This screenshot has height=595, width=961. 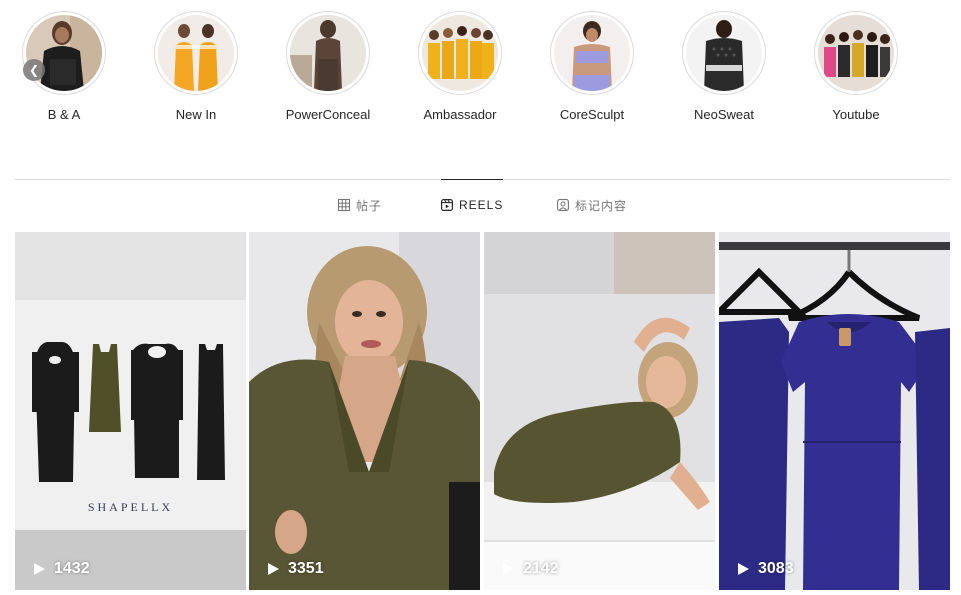 I want to click on reel-tile: 2142, so click(x=599, y=411).